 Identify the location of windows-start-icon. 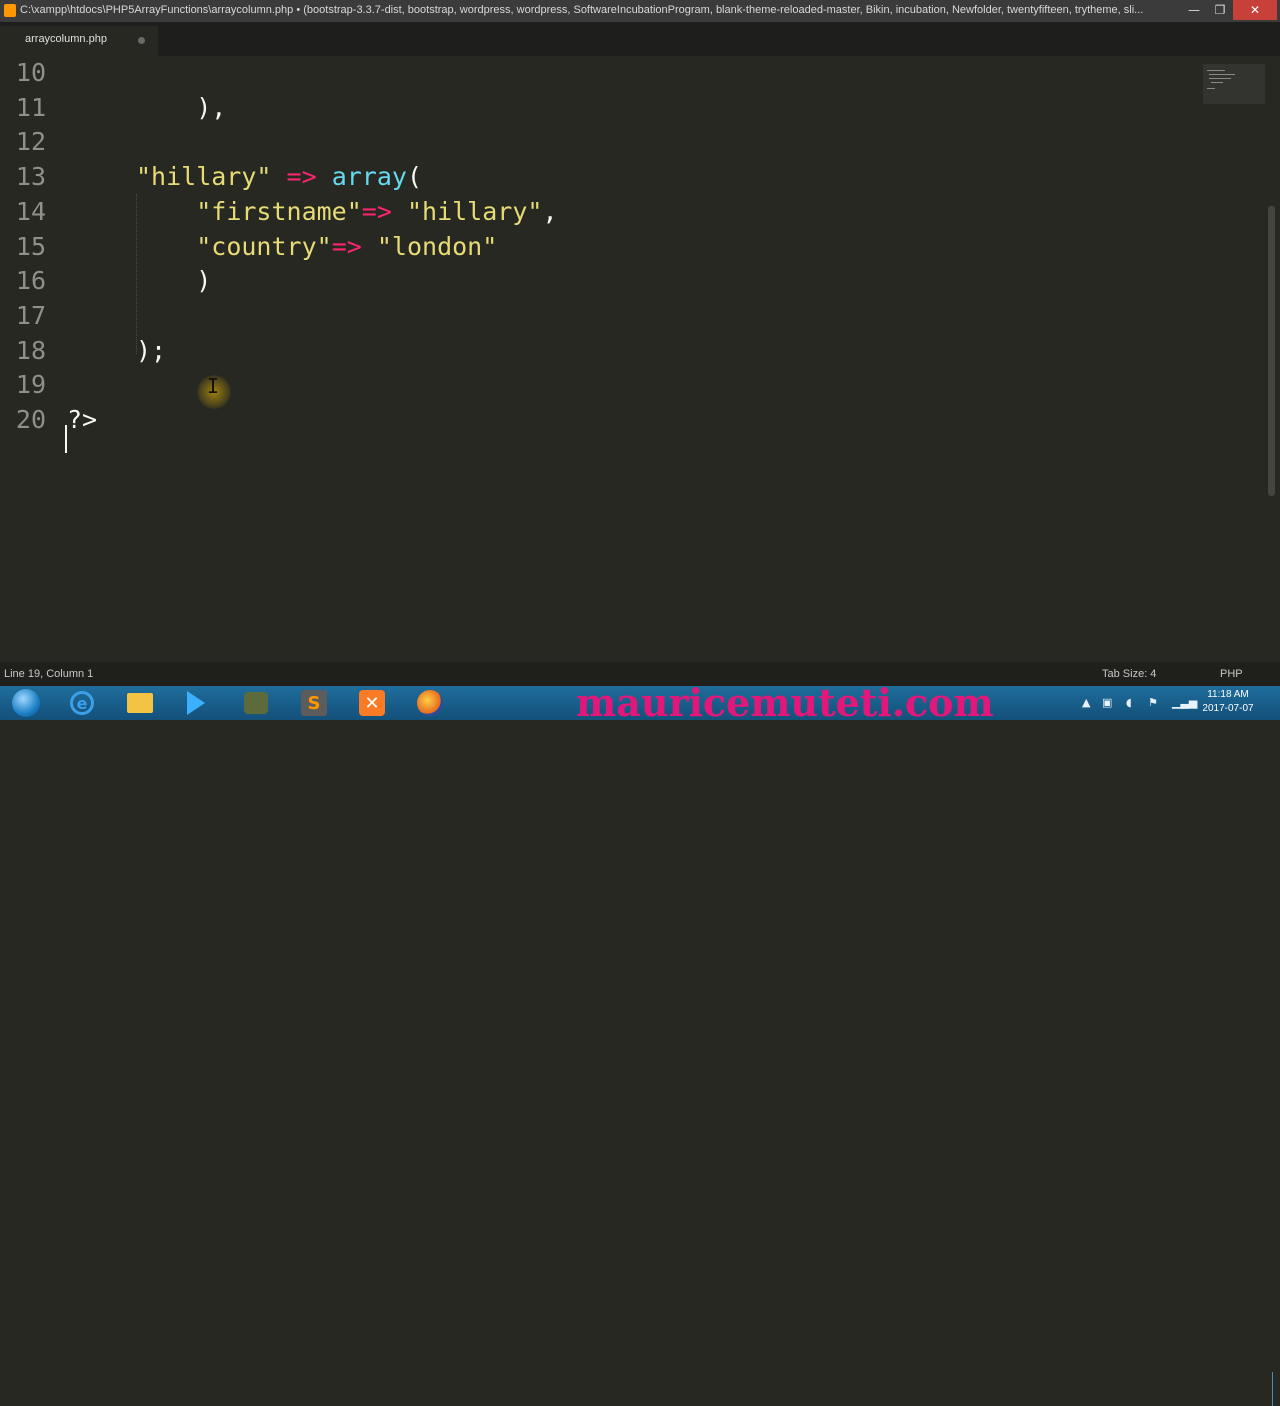
(26, 703).